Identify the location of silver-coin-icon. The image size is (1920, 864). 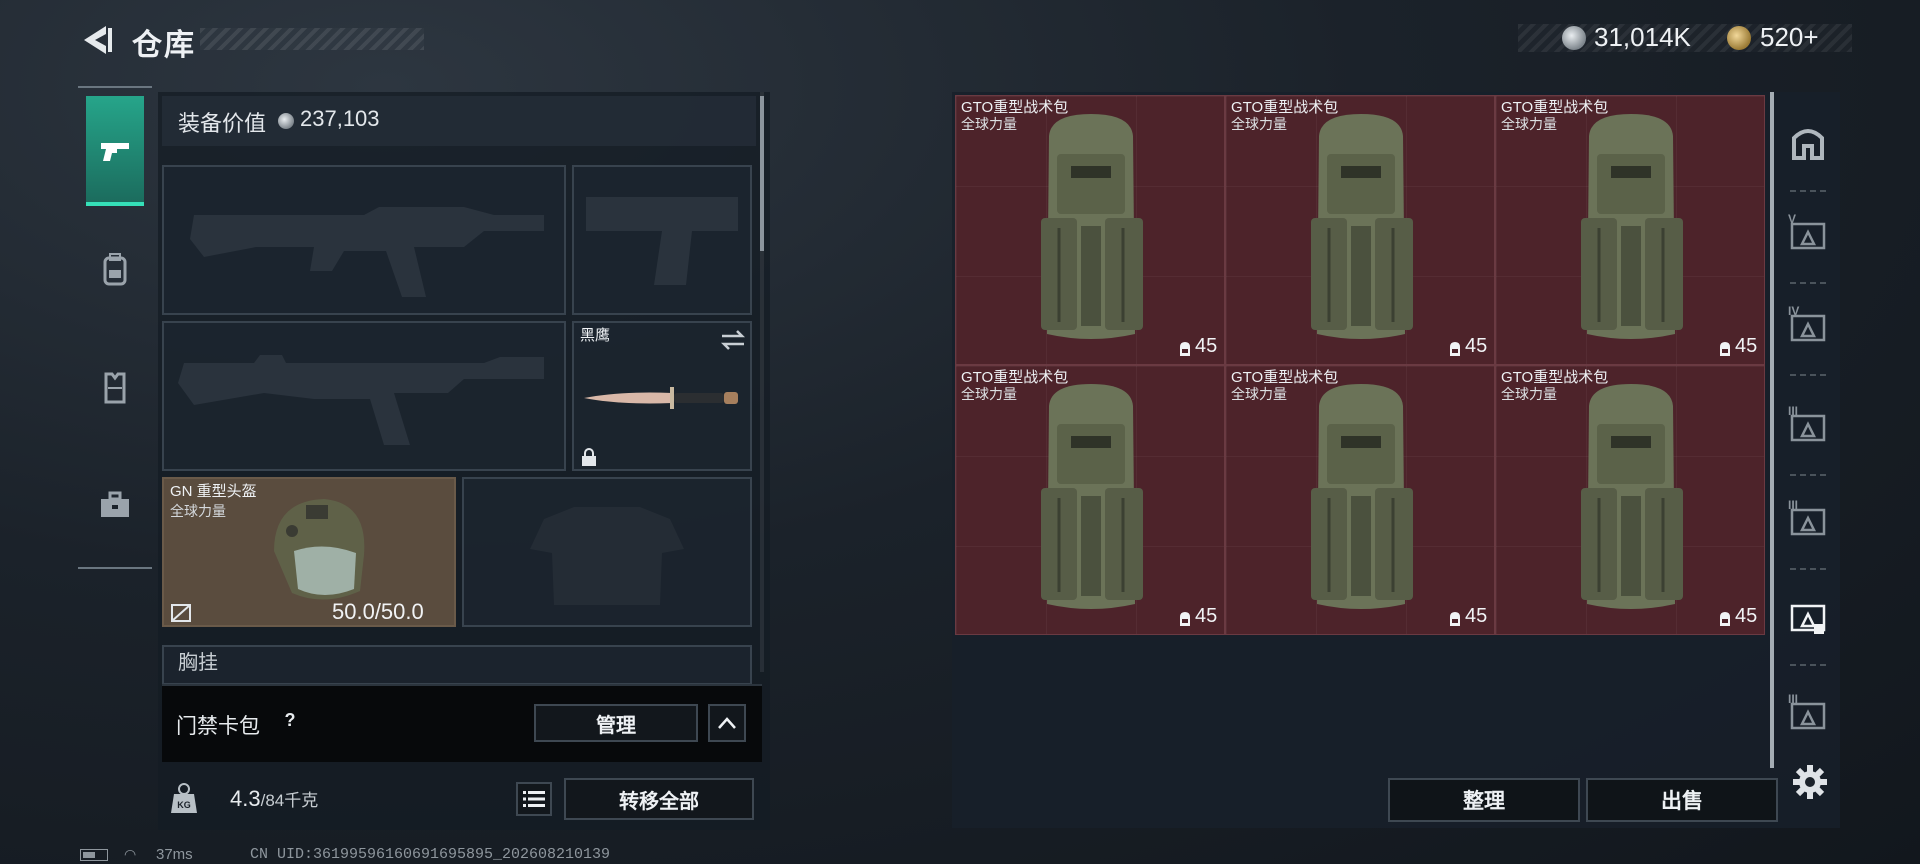
(286, 121).